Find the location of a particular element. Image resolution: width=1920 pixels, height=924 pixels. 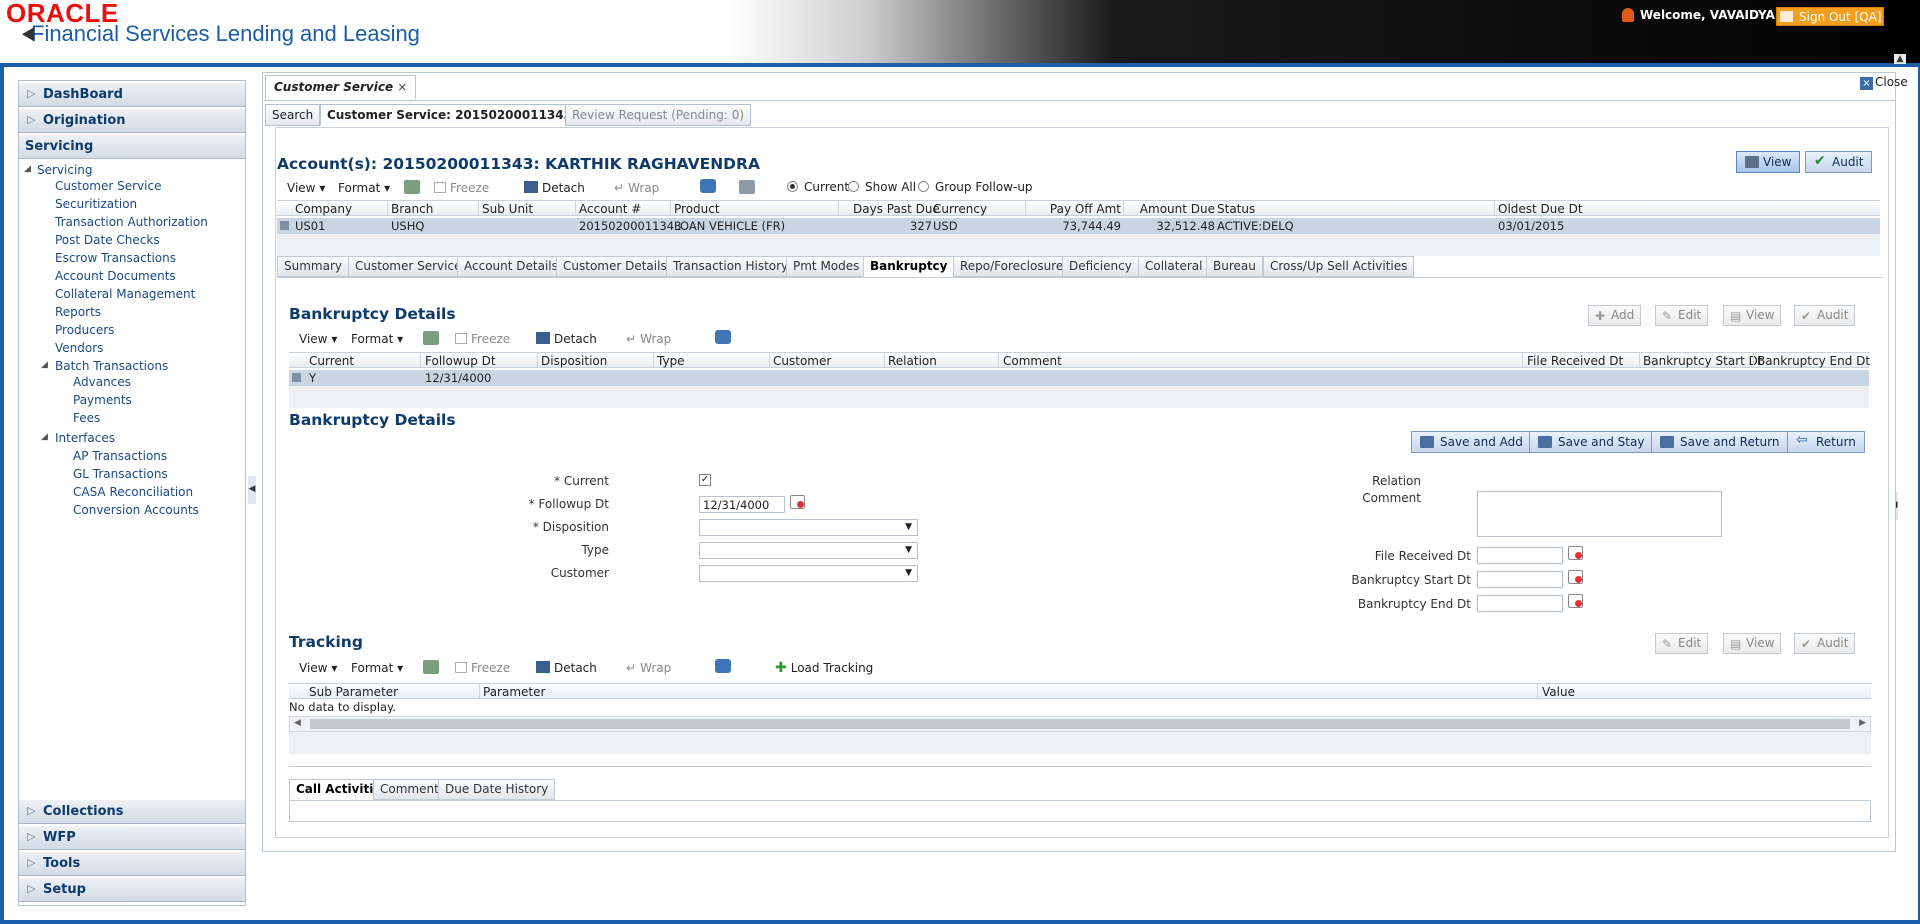

tracking-edit-button: ✎ Edit is located at coordinates (1682, 643).